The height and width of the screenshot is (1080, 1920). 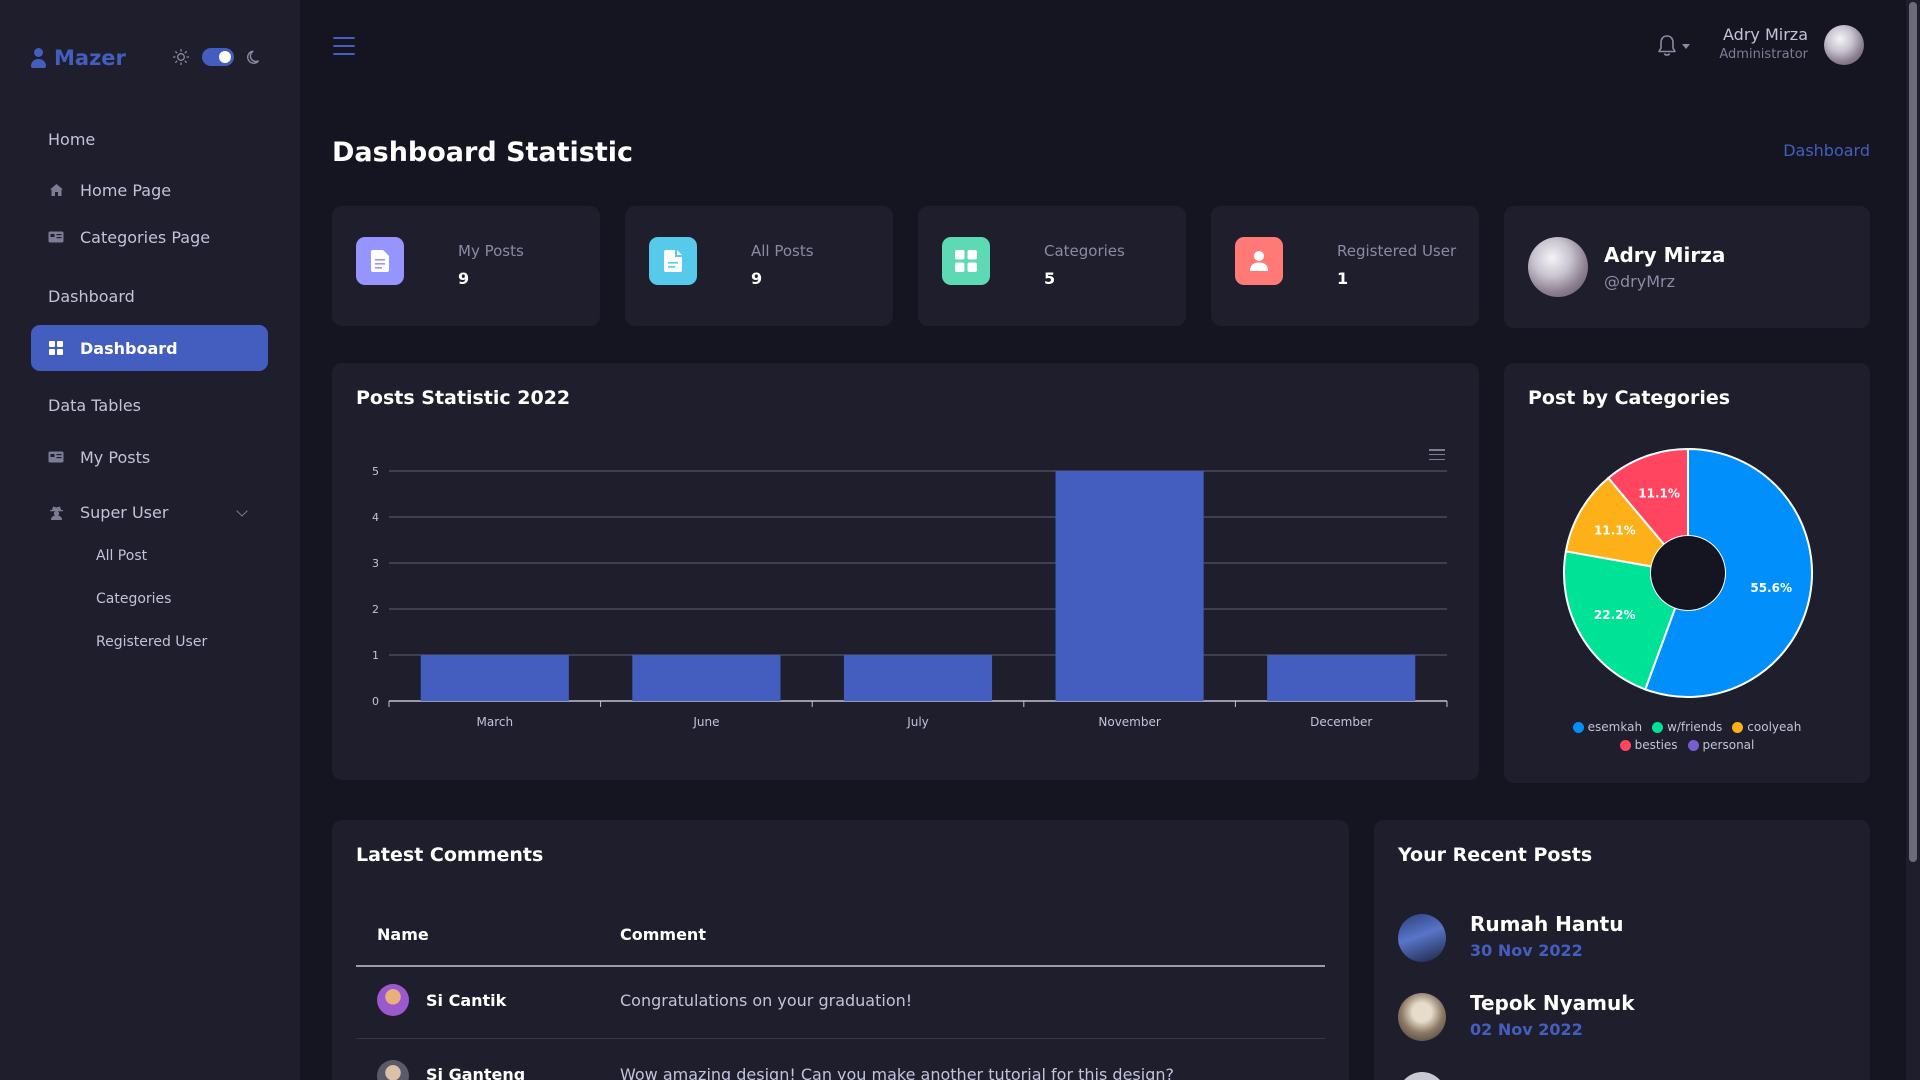 What do you see at coordinates (1052, 266) in the screenshot?
I see `stat-card-categories: Categories 5` at bounding box center [1052, 266].